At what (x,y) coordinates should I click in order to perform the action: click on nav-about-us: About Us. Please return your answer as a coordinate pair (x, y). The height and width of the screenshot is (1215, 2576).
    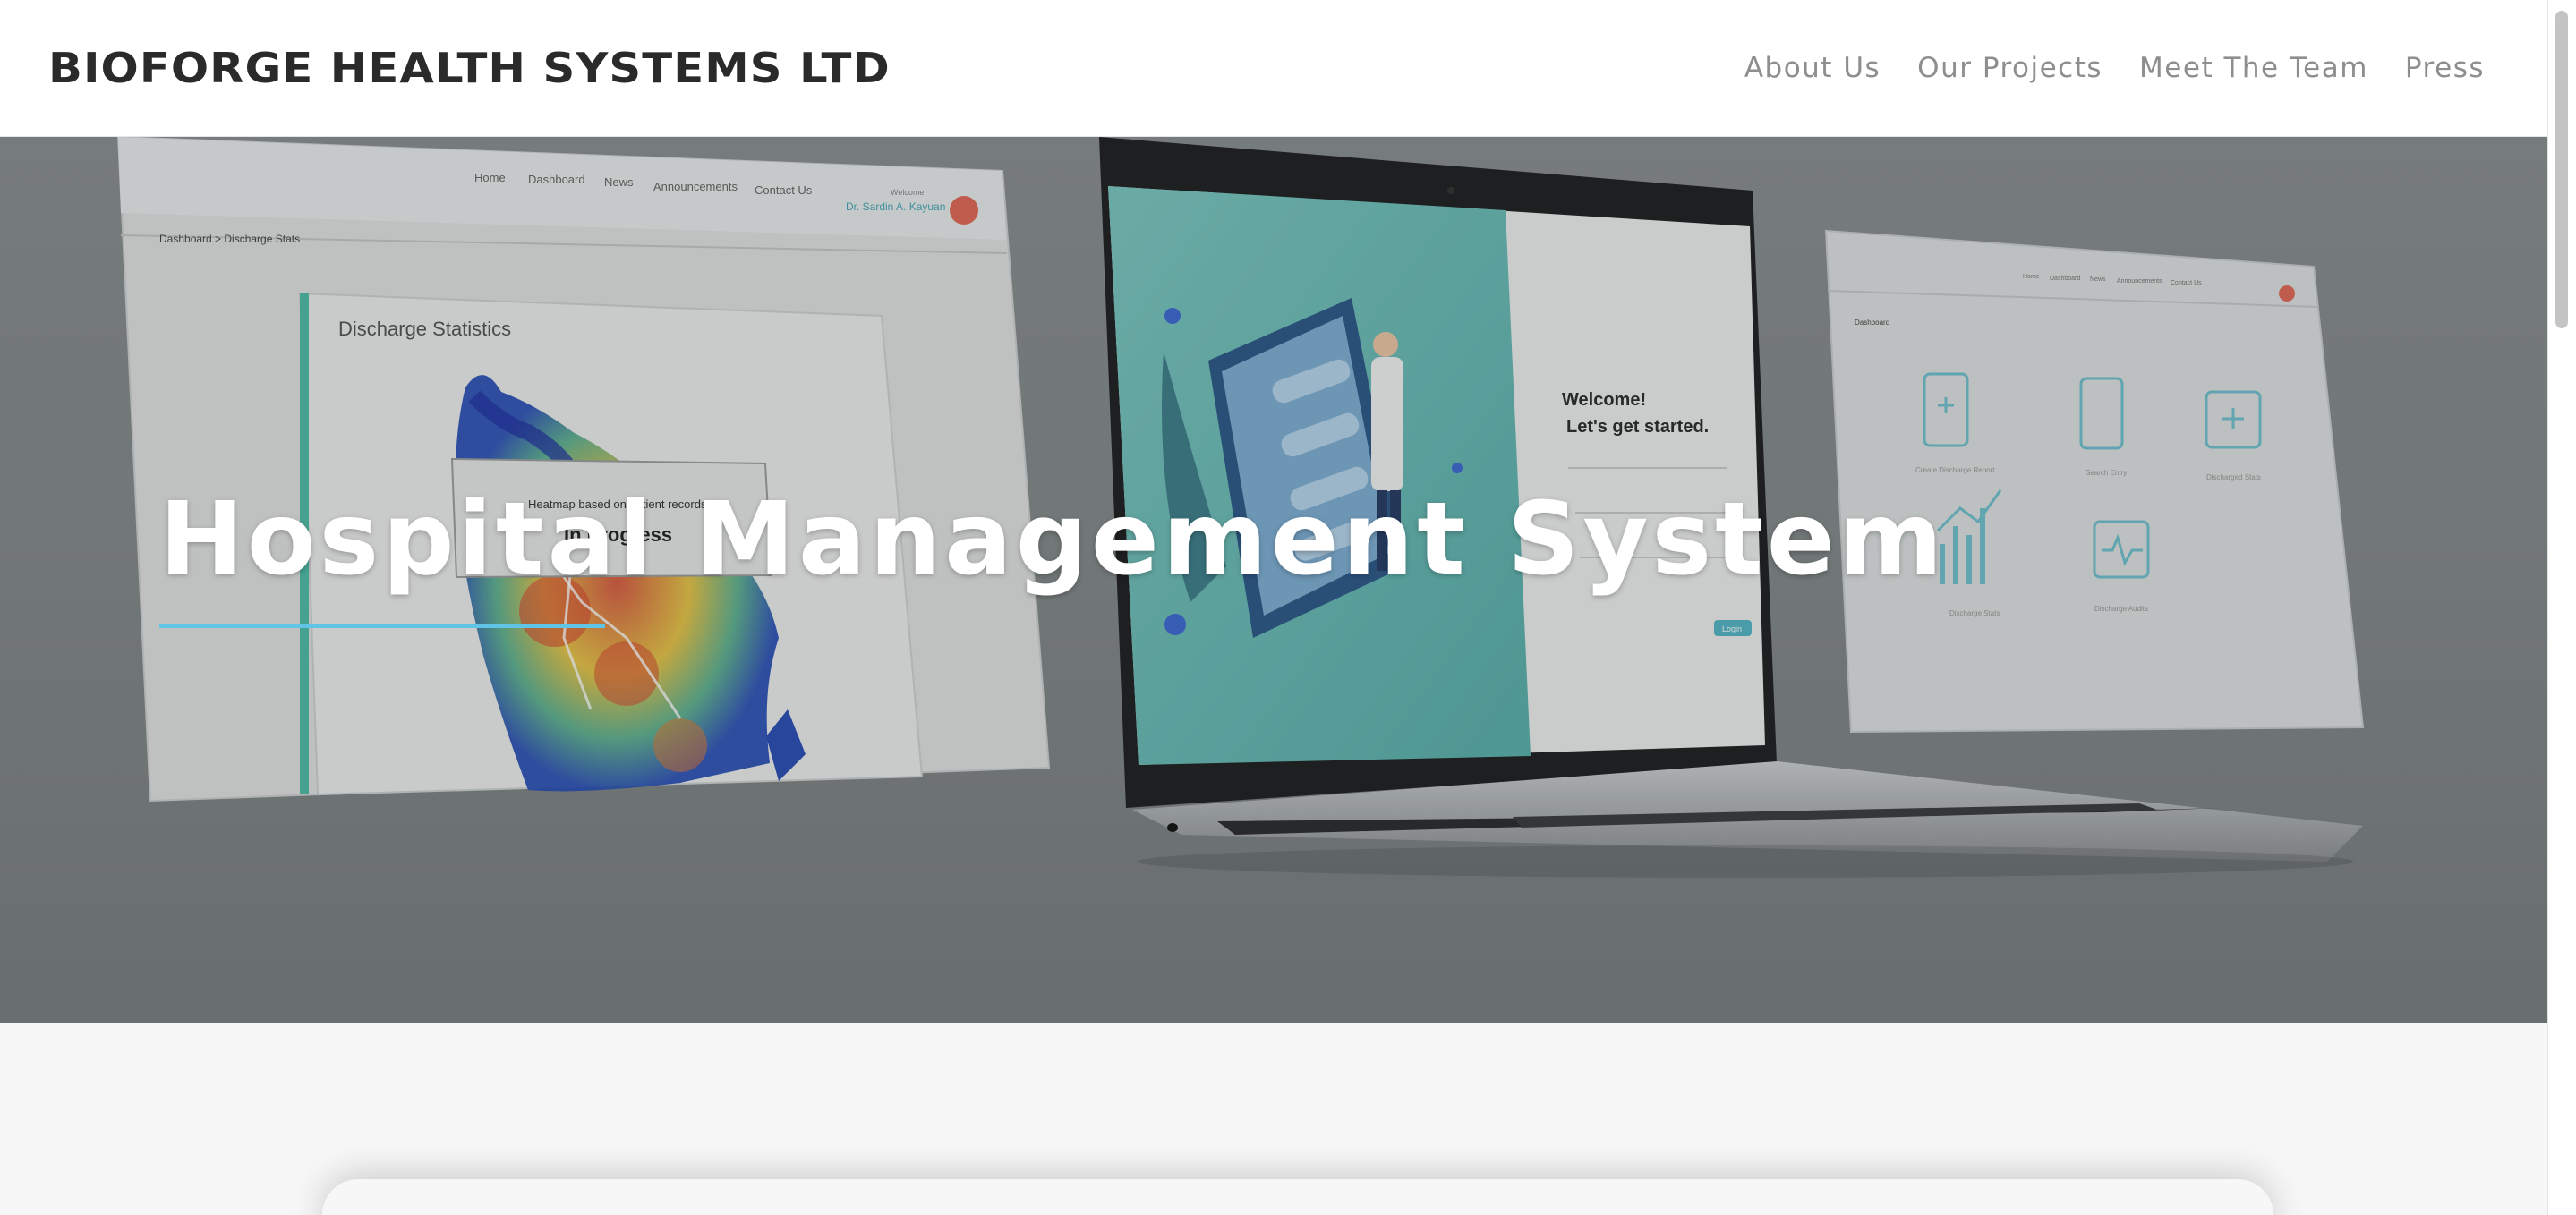
    Looking at the image, I should click on (1812, 68).